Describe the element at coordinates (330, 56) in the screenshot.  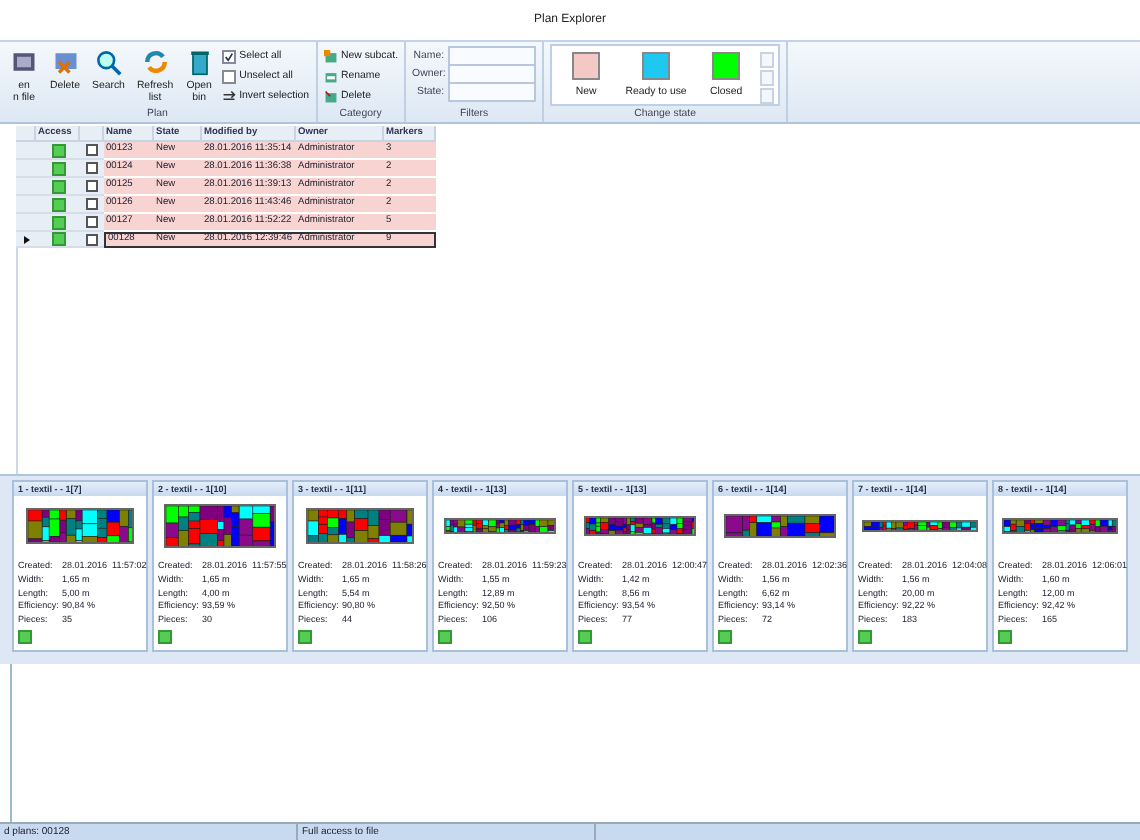
I see `folder-plus-icon` at that location.